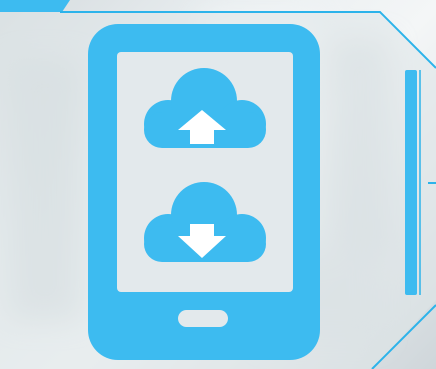 The width and height of the screenshot is (436, 369). Describe the element at coordinates (411, 182) in the screenshot. I see `right-accent-bar` at that location.